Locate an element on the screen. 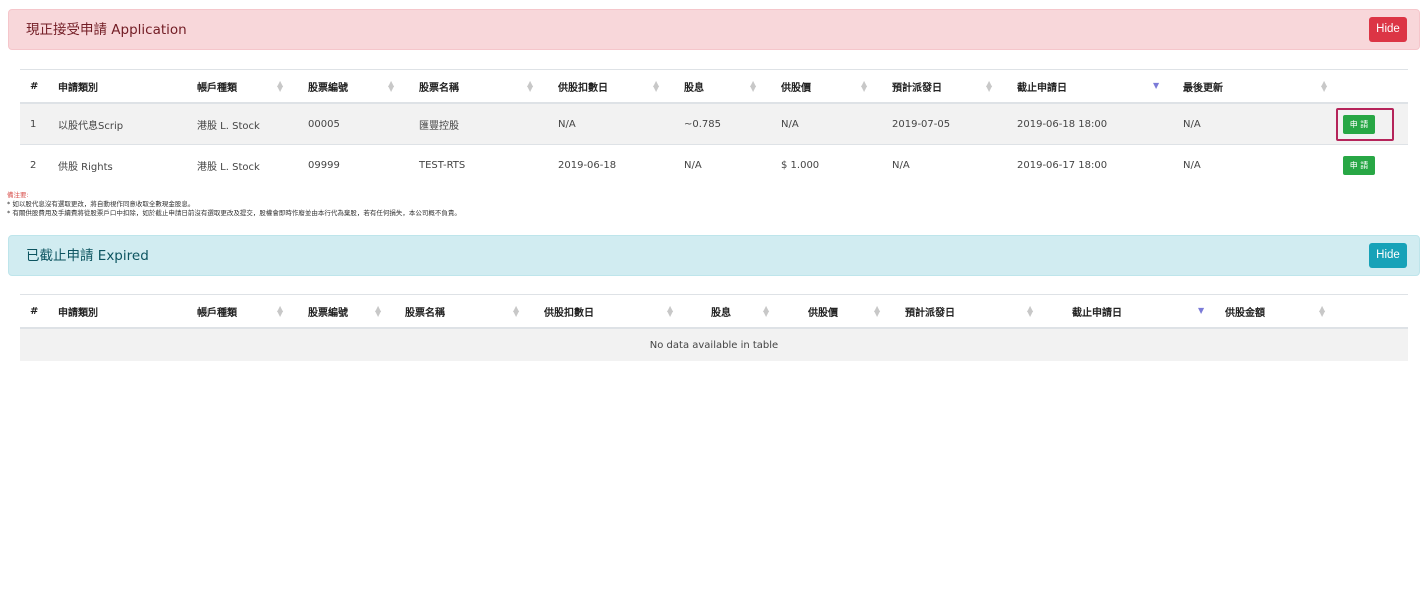  cell-dividend: ~0.785 is located at coordinates (722, 123).